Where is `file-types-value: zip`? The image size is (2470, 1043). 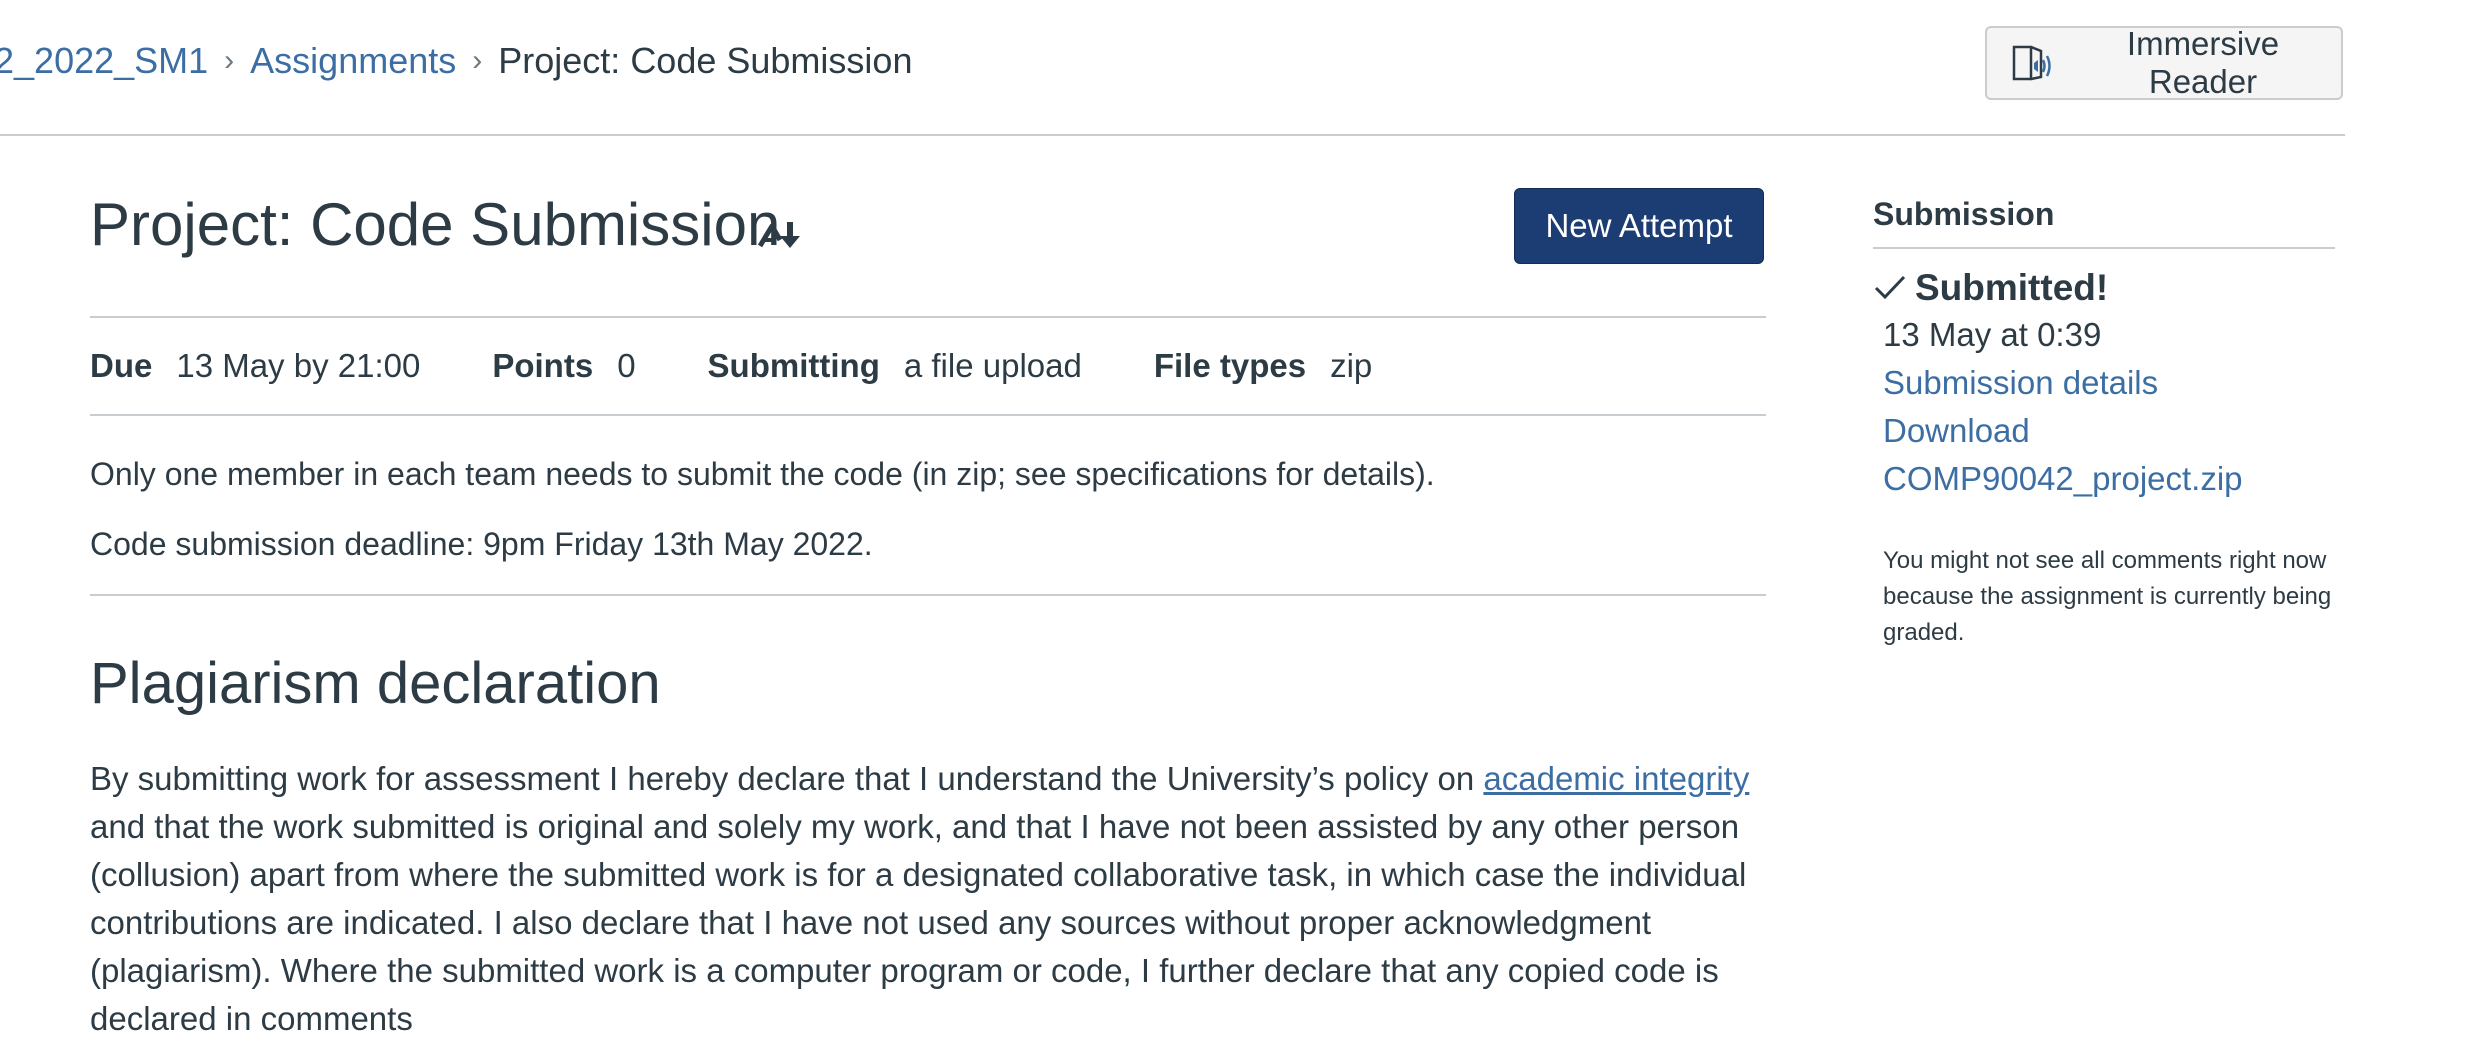 file-types-value: zip is located at coordinates (1351, 365).